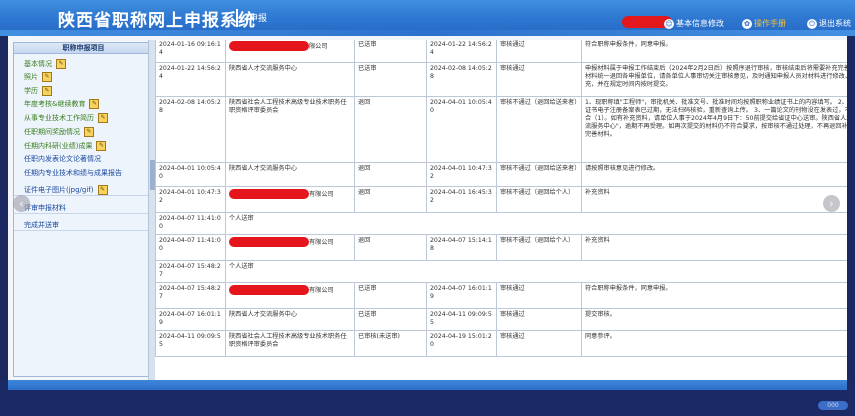  What do you see at coordinates (21, 203) in the screenshot?
I see `prev-arrow-icon: ‹` at bounding box center [21, 203].